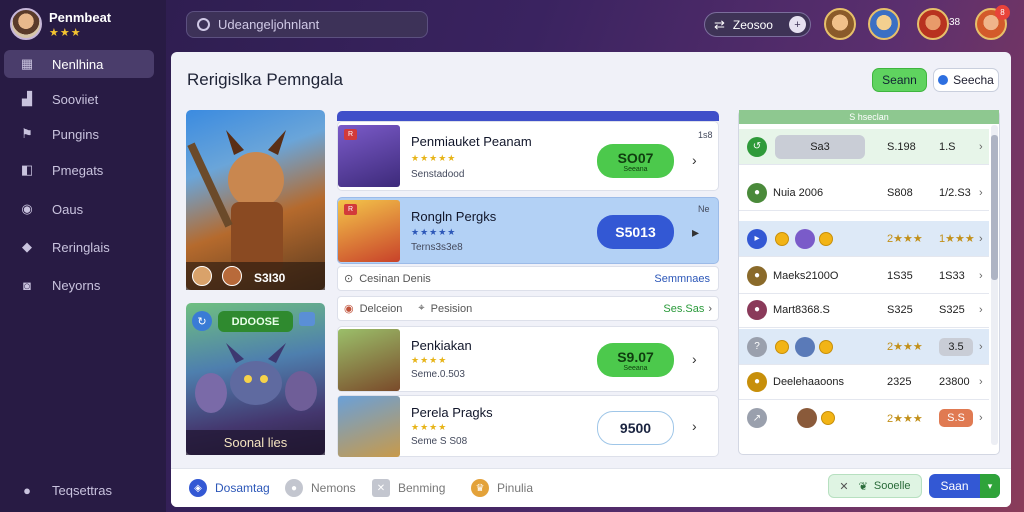 The image size is (1024, 512). I want to click on tab-1: ● Nemons, so click(320, 488).